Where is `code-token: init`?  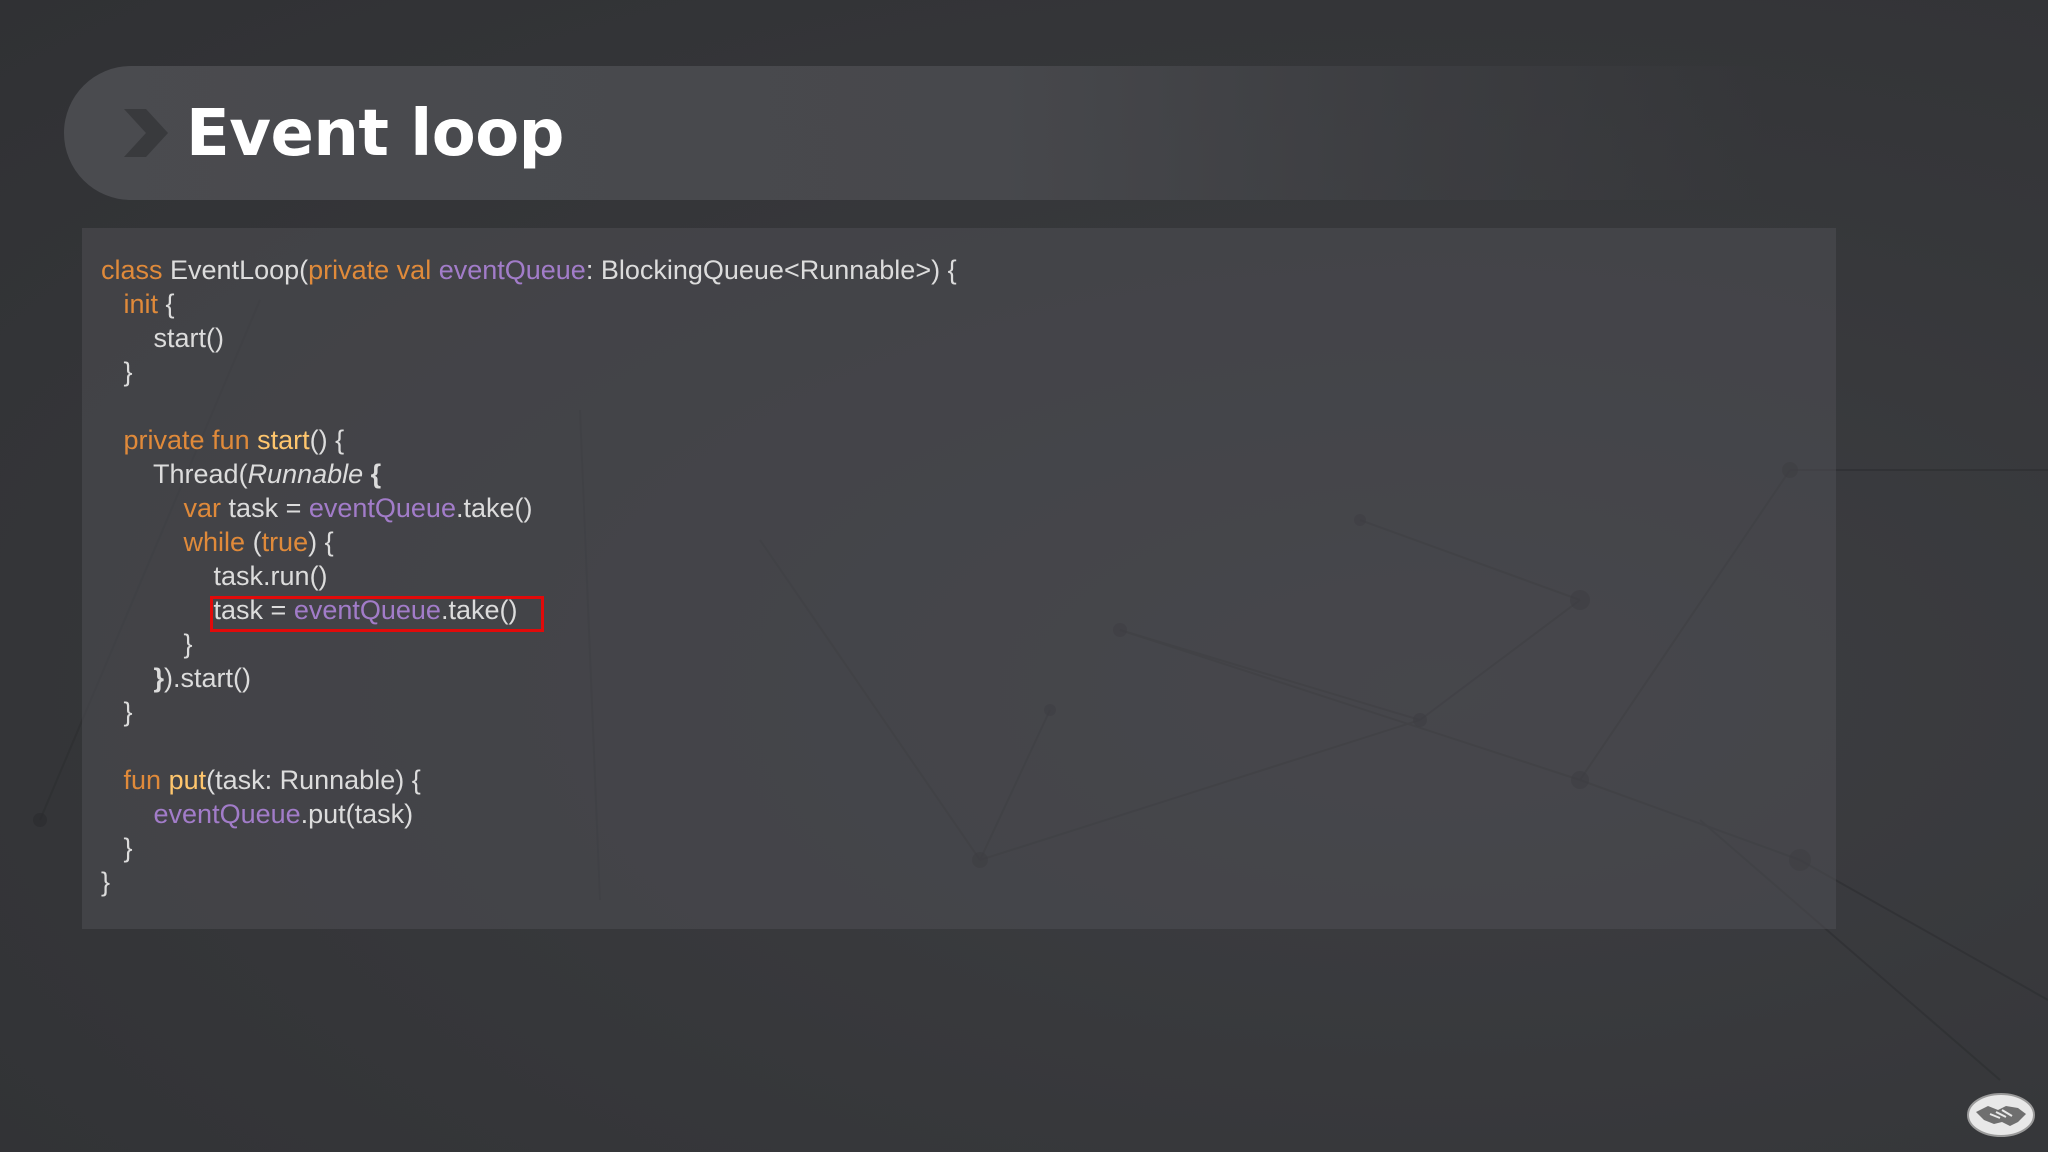
code-token: init is located at coordinates (141, 304).